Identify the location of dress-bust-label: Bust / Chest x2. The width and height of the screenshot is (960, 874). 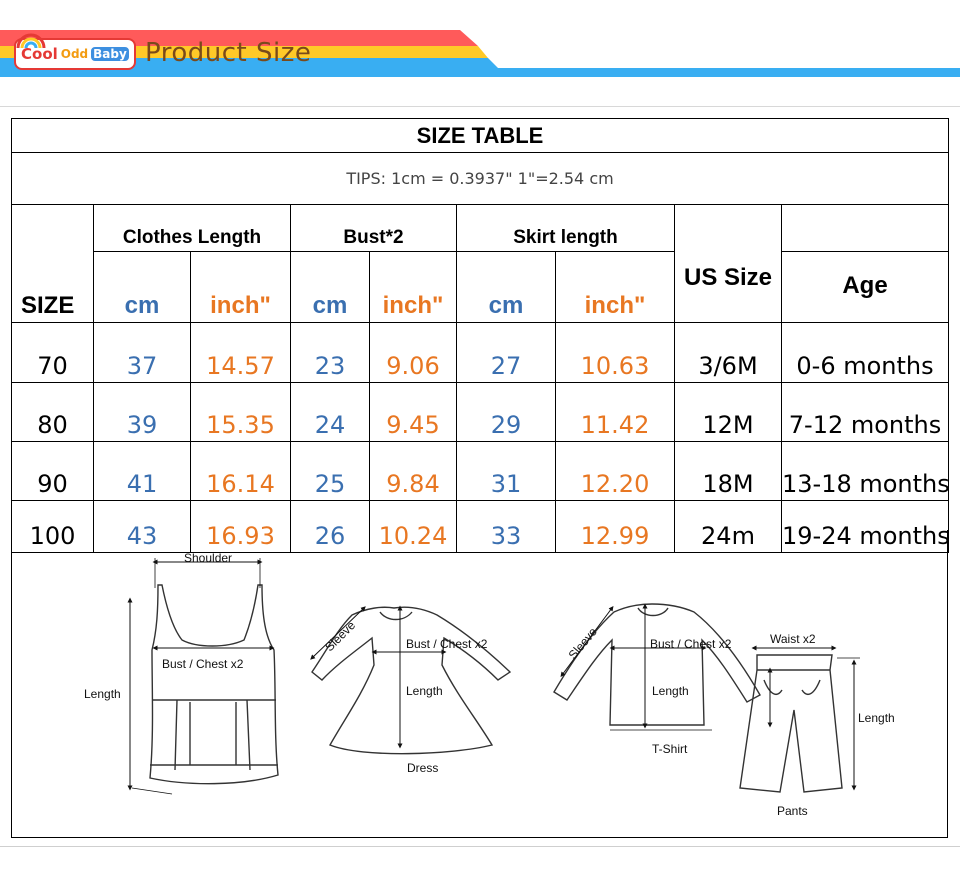
(447, 644).